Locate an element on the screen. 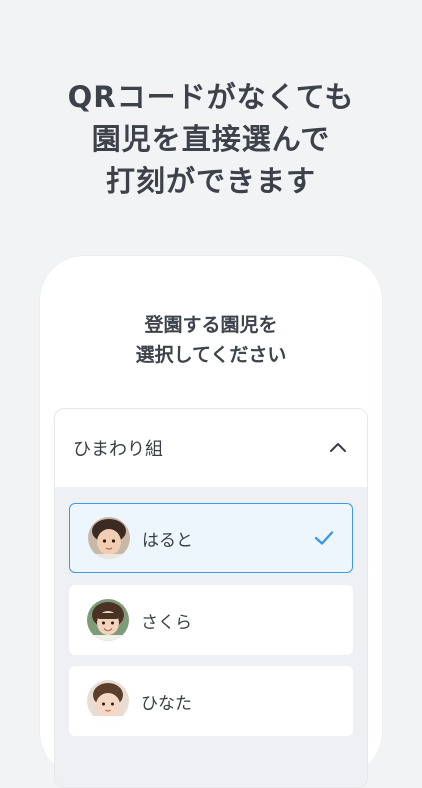 This screenshot has height=788, width=422. headline-line-2: 園児を直接選んで is located at coordinates (211, 139).